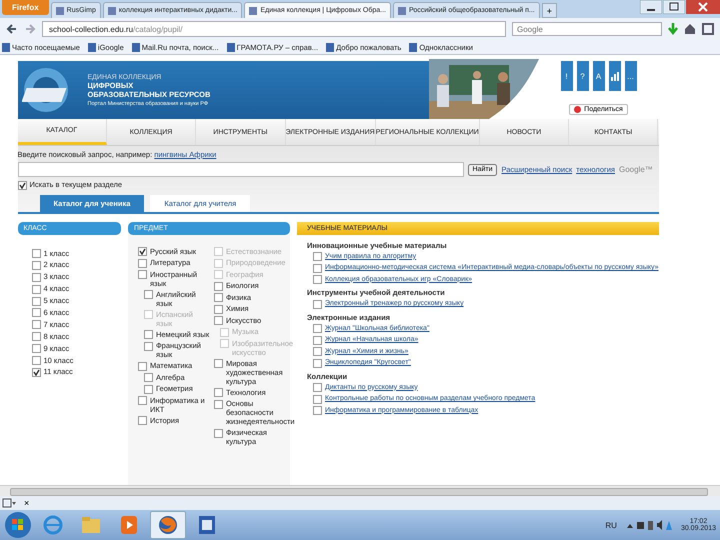  I want to click on maximize-icon, so click(674, 7).